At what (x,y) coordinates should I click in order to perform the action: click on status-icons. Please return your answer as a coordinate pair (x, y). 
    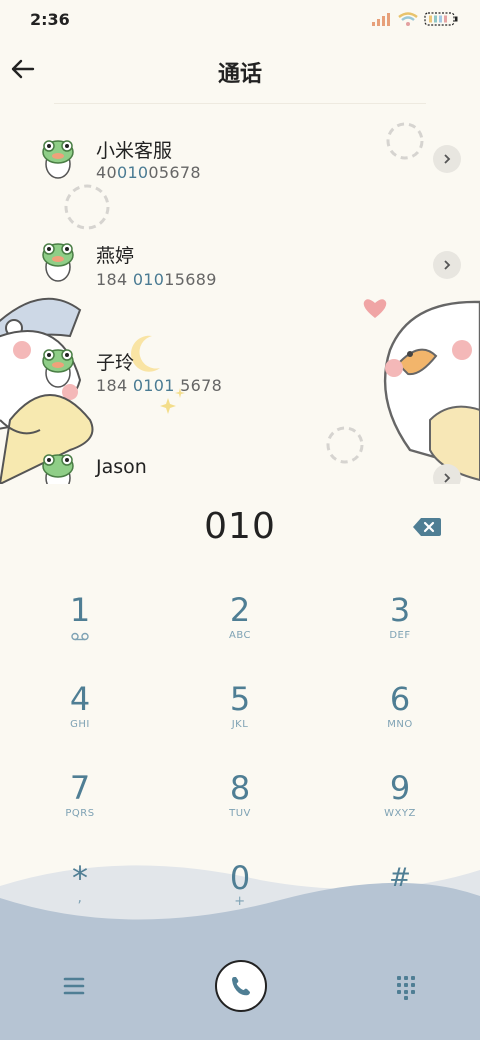
    Looking at the image, I should click on (415, 19).